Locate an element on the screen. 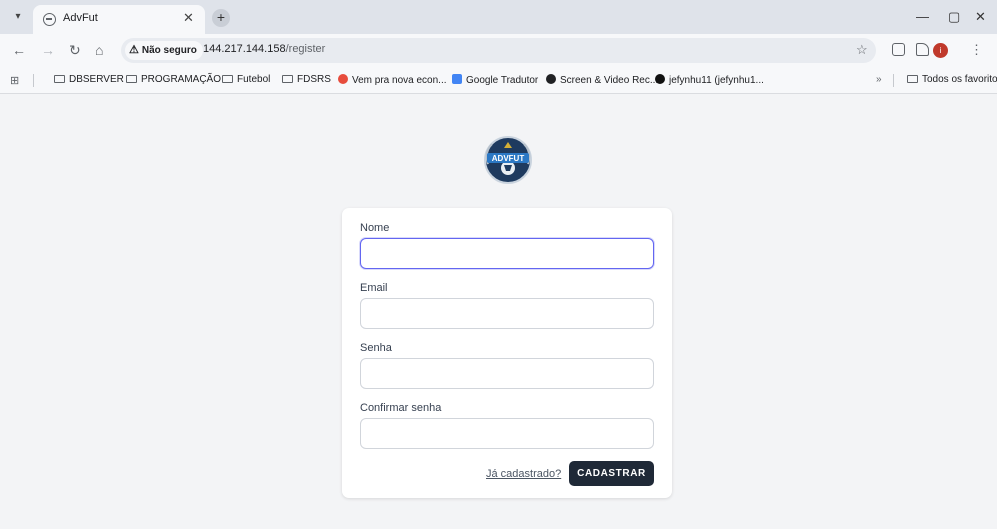  password-input is located at coordinates (507, 373).